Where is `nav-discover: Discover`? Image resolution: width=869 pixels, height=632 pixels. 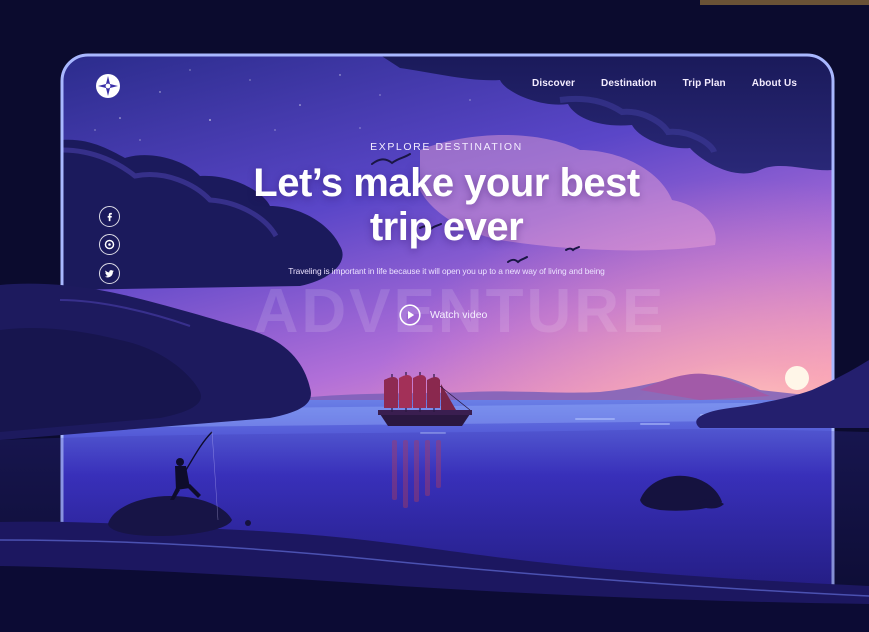
nav-discover: Discover is located at coordinates (553, 83).